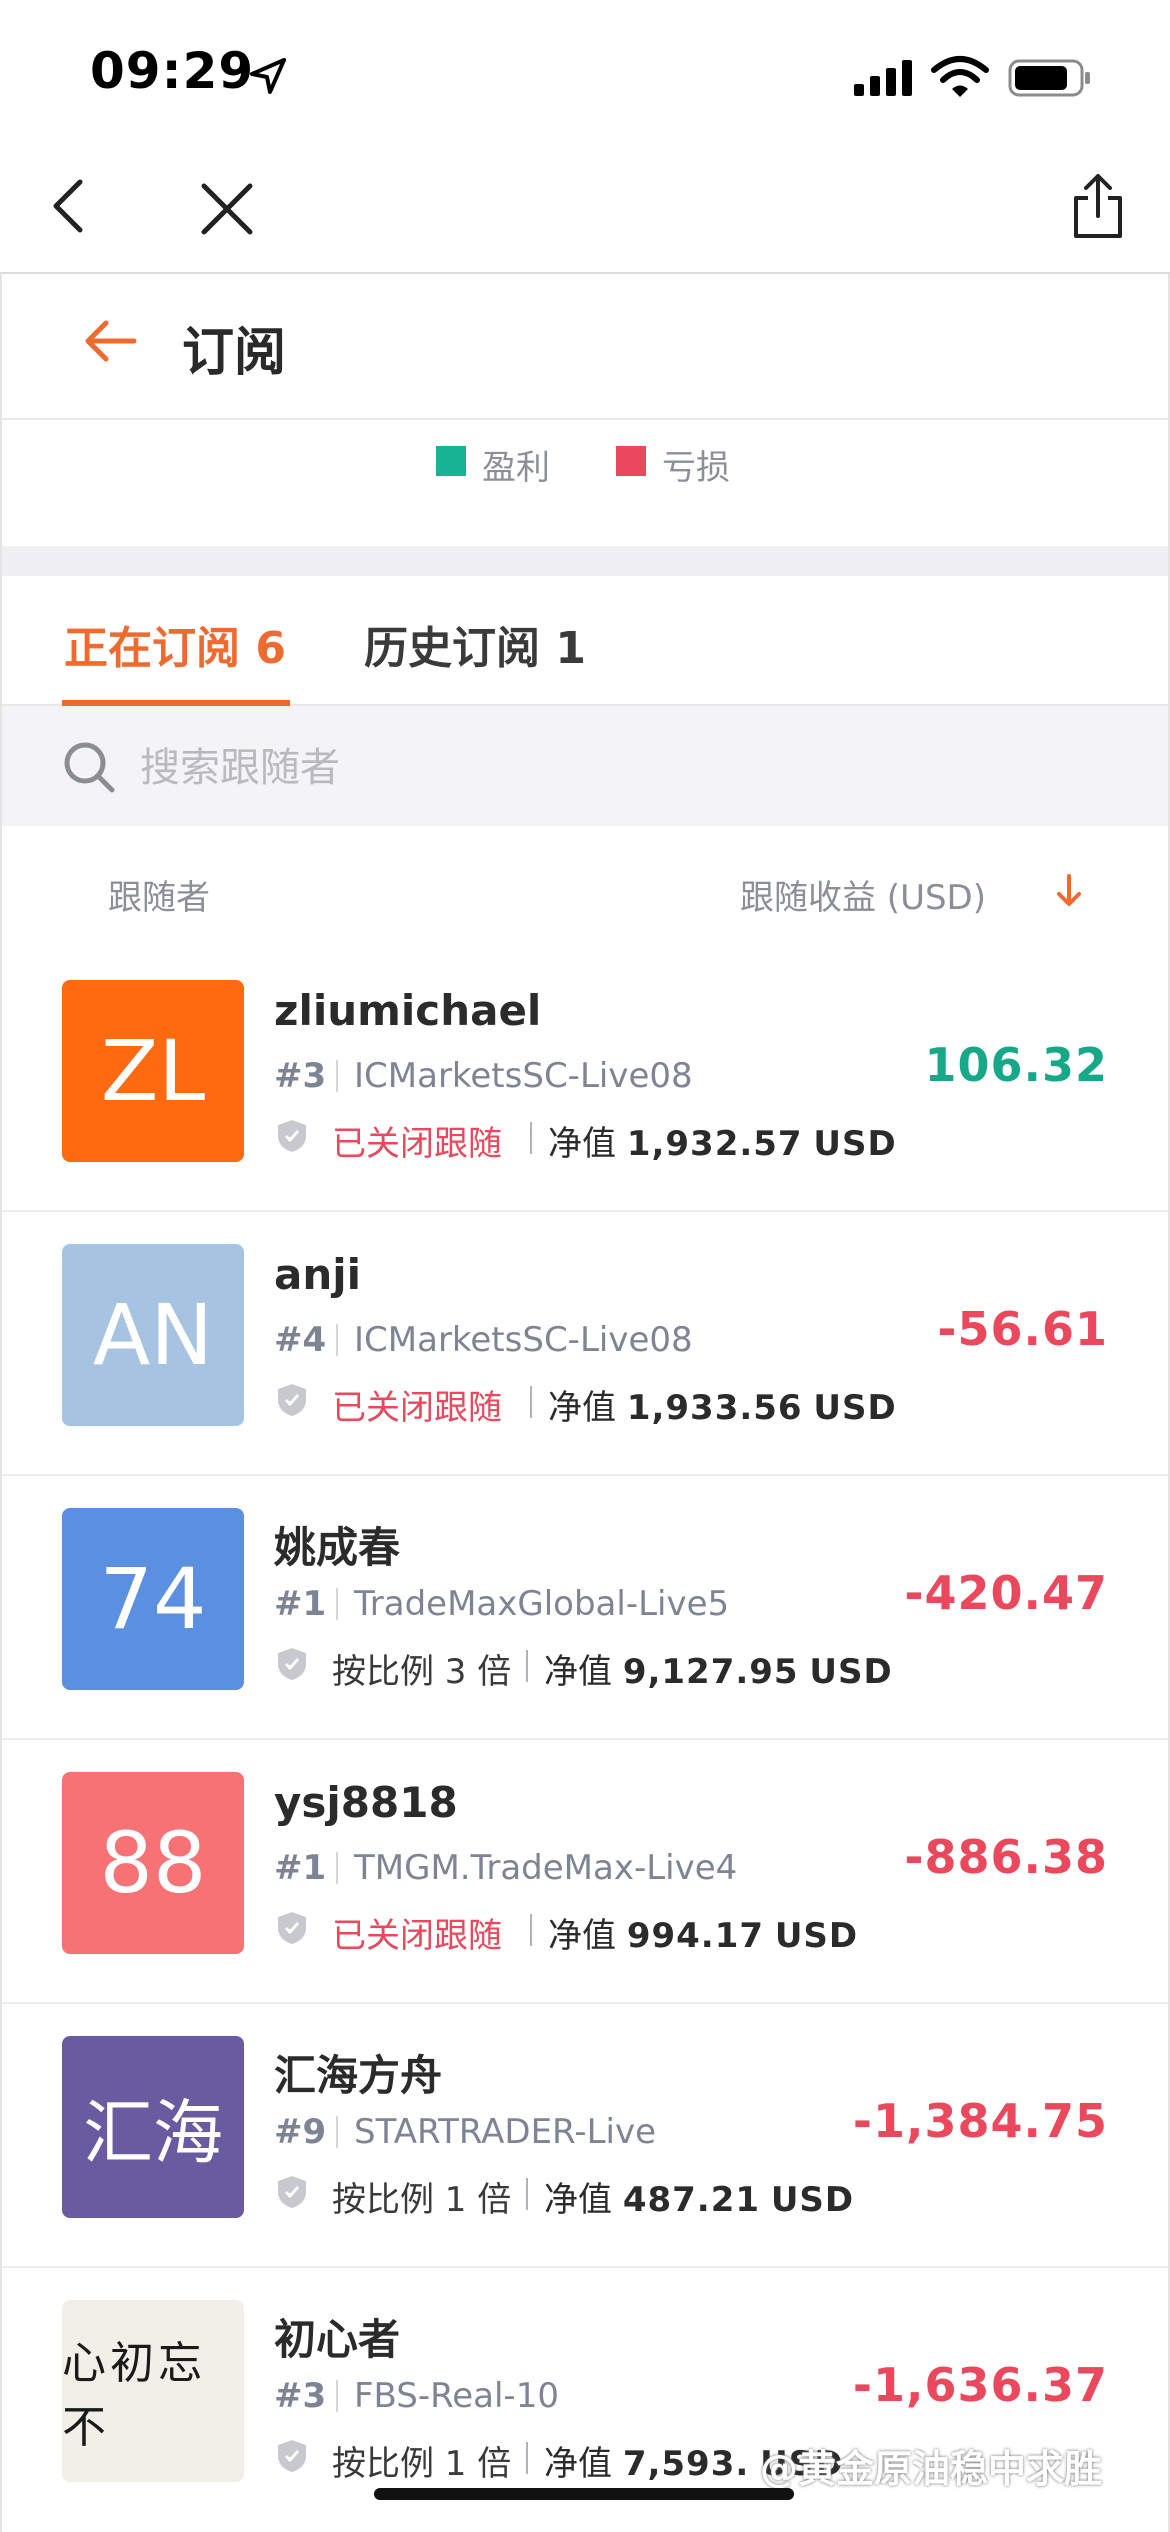 This screenshot has height=2532, width=1170. Describe the element at coordinates (475, 644) in the screenshot. I see `tab-history-subscriptions: 历史订阅 1` at that location.